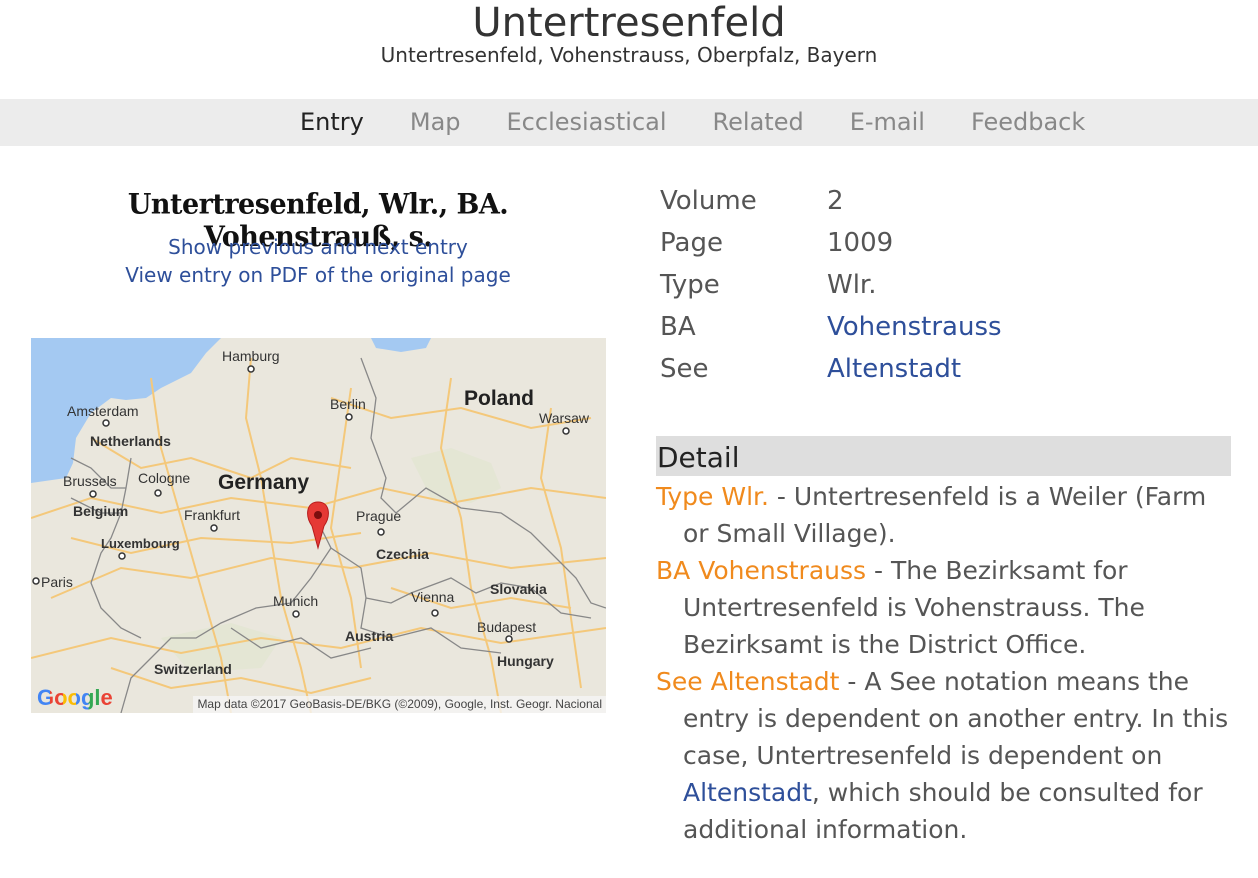  I want to click on see-value-link: Altenstadt, so click(894, 369).